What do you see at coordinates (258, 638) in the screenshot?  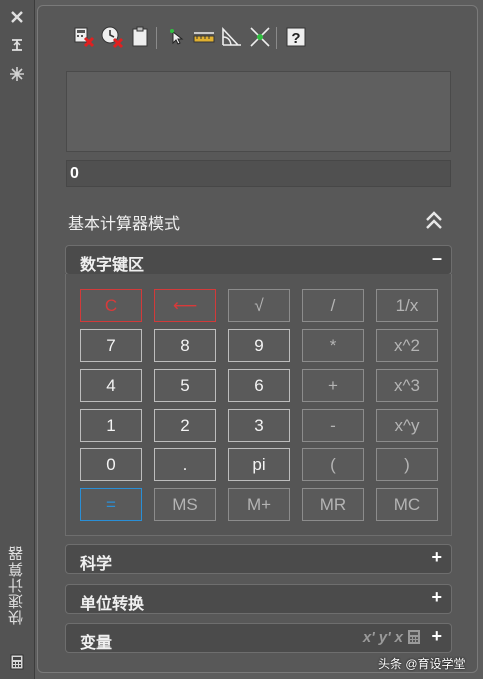 I see `section-variables: 变量 x' y' x +` at bounding box center [258, 638].